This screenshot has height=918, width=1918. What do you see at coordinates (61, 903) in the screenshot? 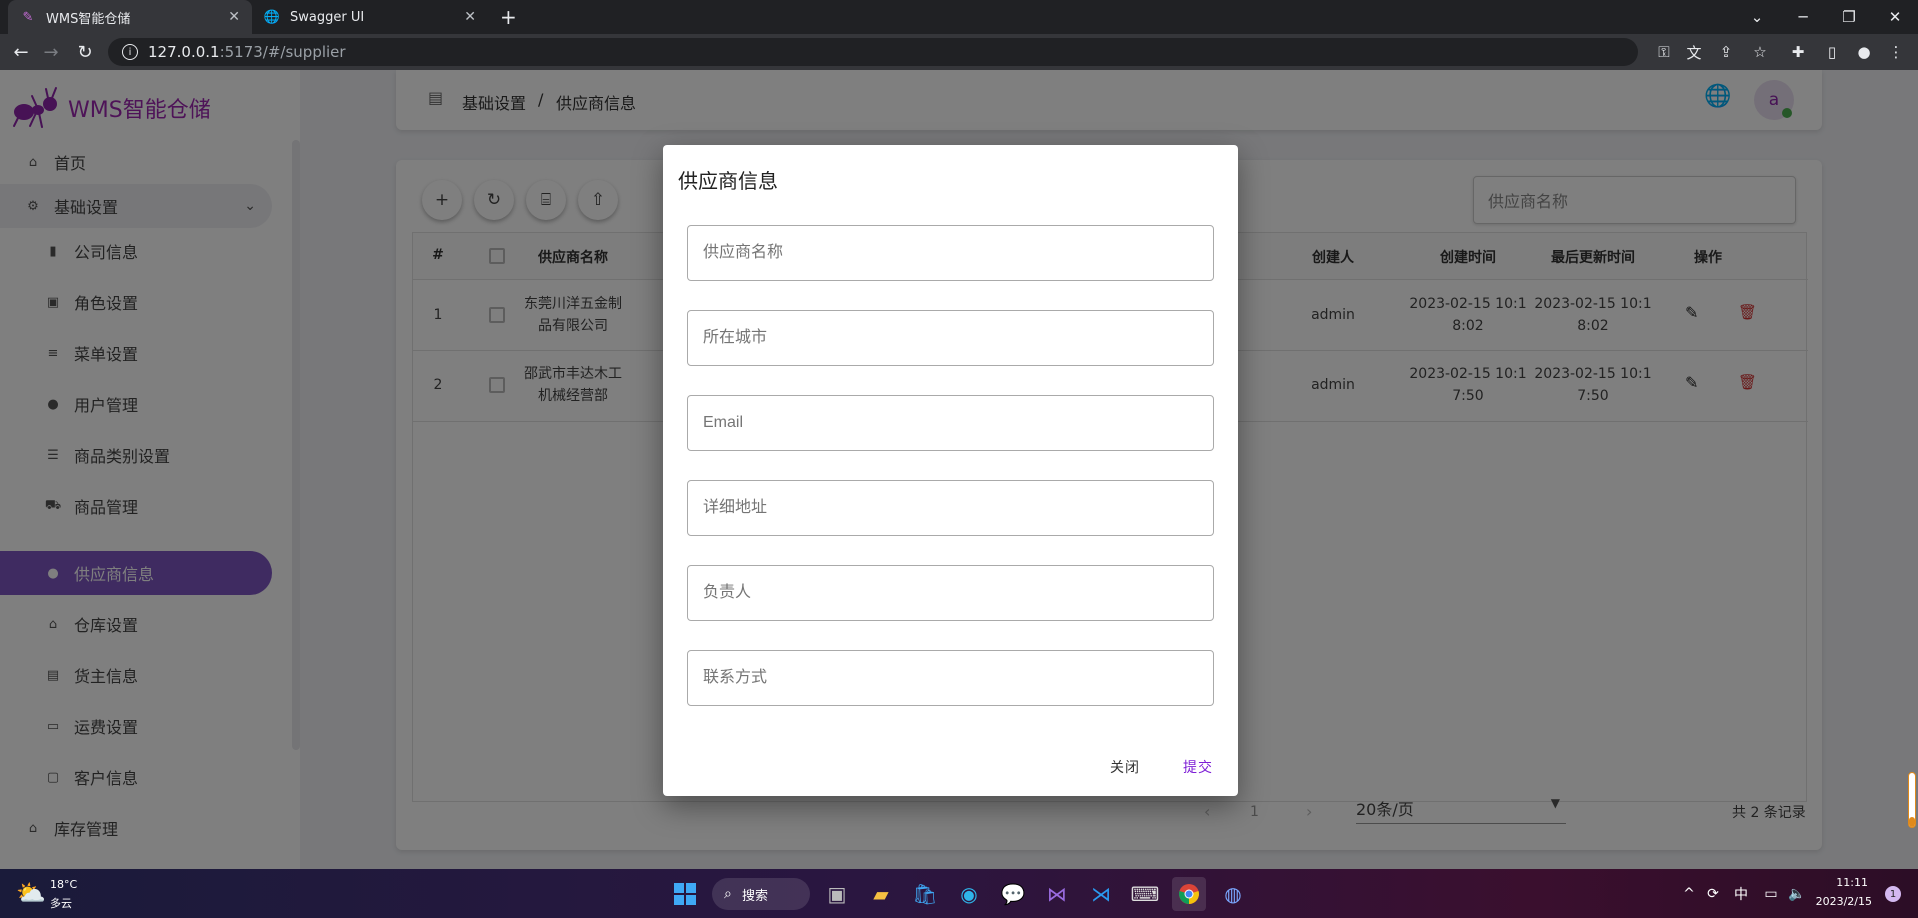
I see `weather-desc: 多云` at bounding box center [61, 903].